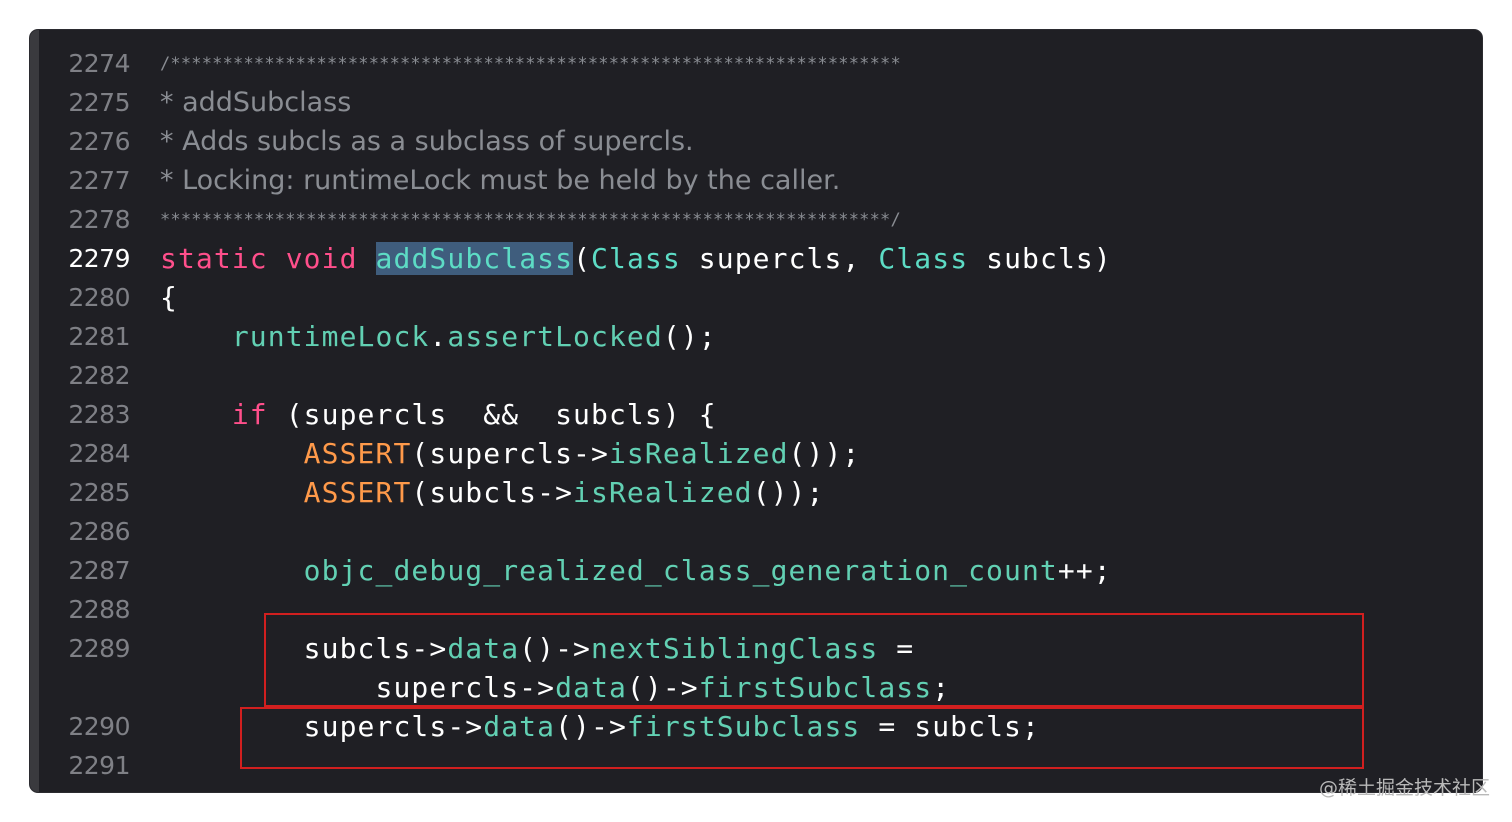  Describe the element at coordinates (555, 336) in the screenshot. I see `code-token: assertLocked` at that location.